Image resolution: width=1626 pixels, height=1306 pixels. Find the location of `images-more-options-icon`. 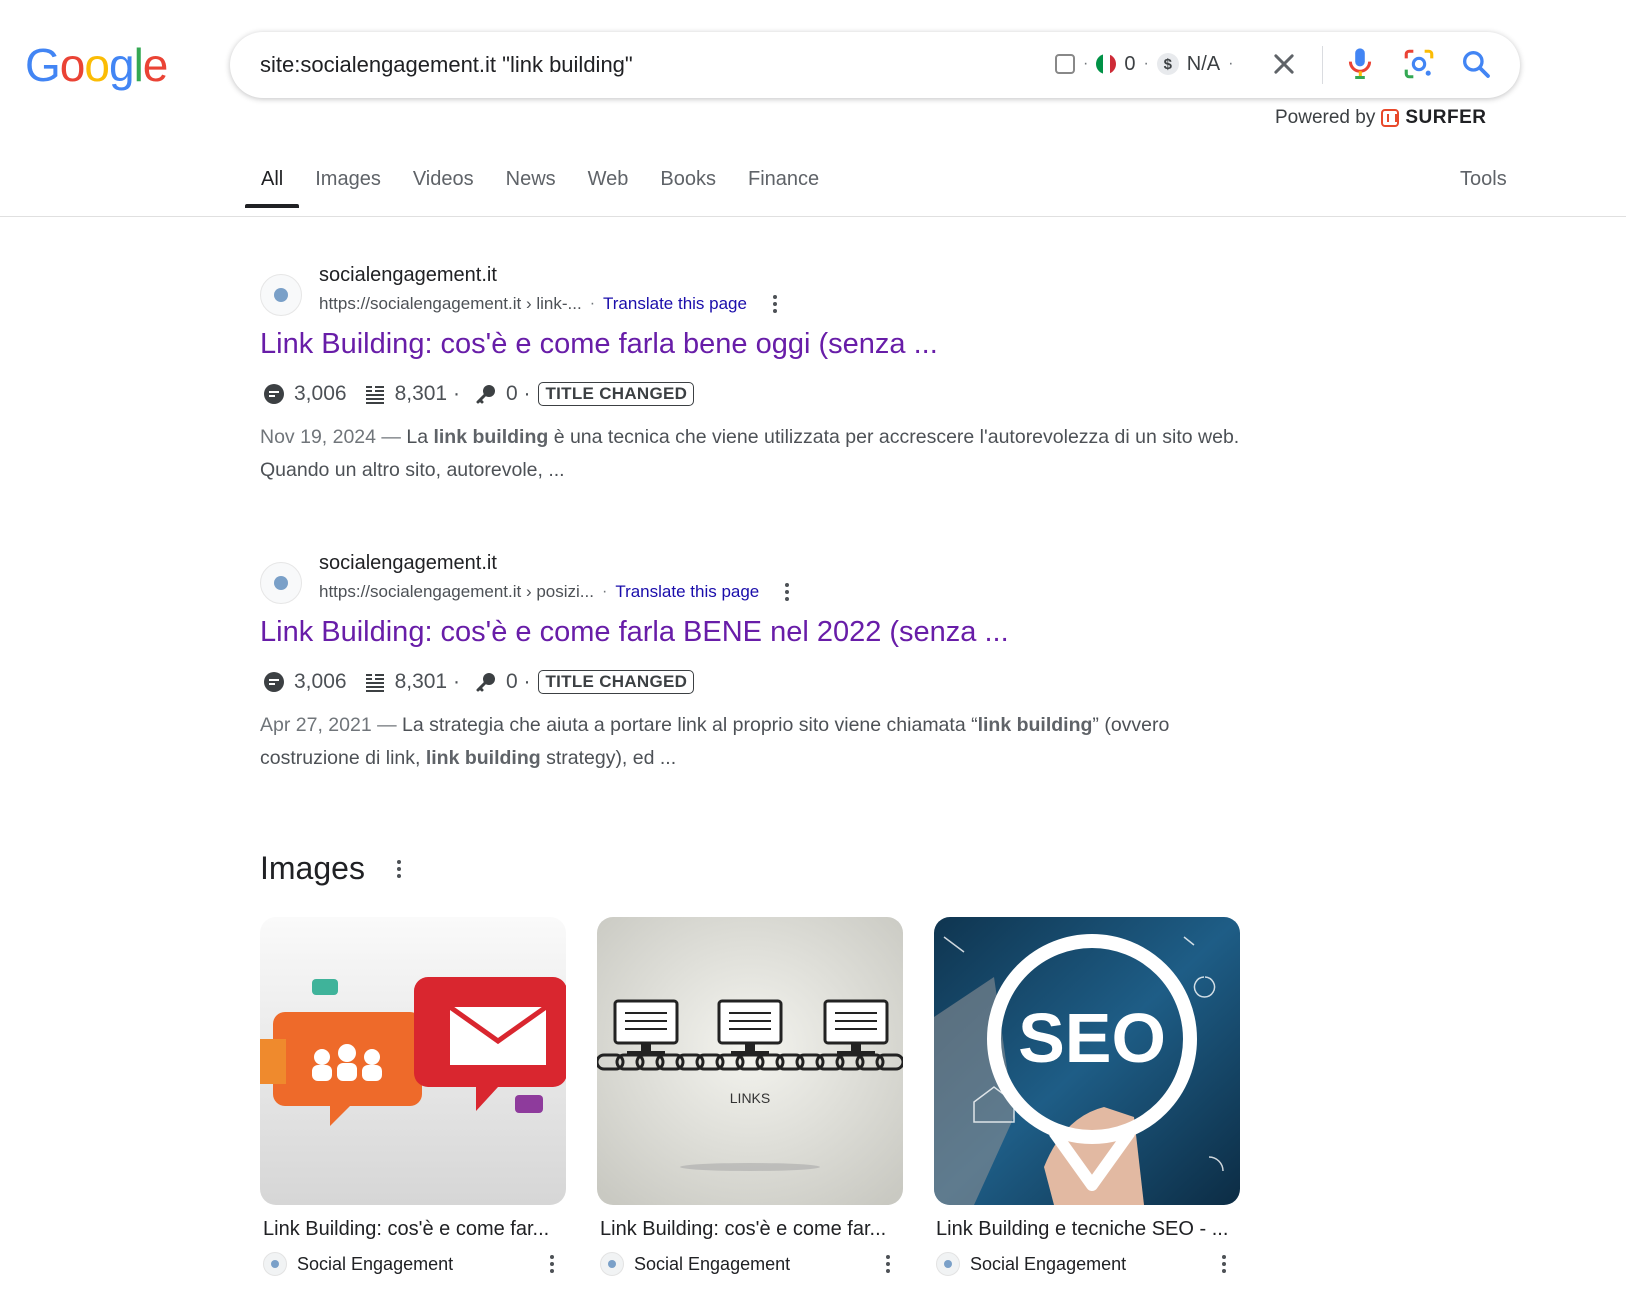

images-more-options-icon is located at coordinates (399, 869).